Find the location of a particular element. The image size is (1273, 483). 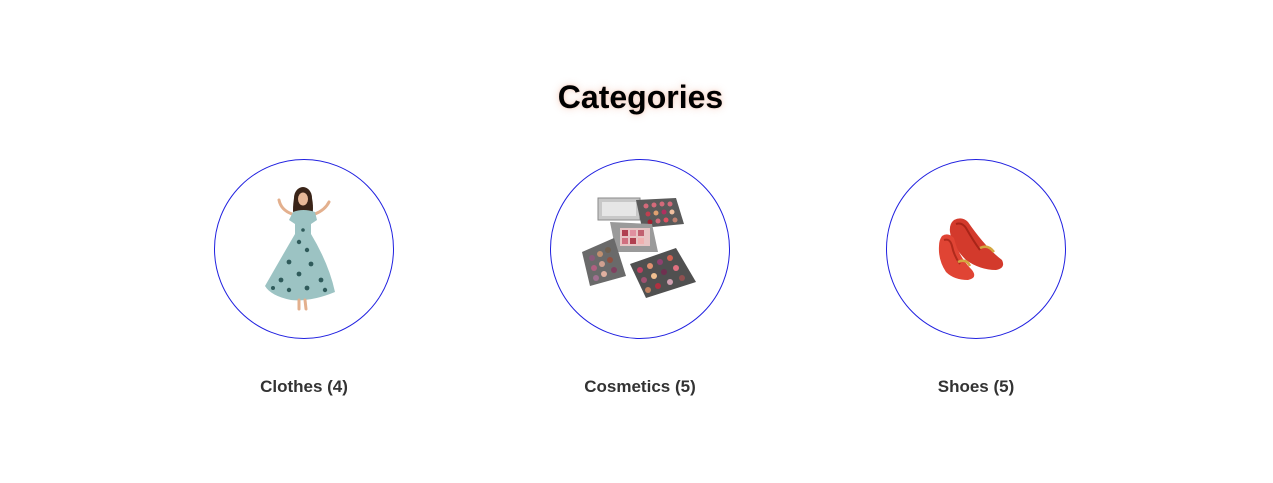

section-title: Categories is located at coordinates (640, 97).